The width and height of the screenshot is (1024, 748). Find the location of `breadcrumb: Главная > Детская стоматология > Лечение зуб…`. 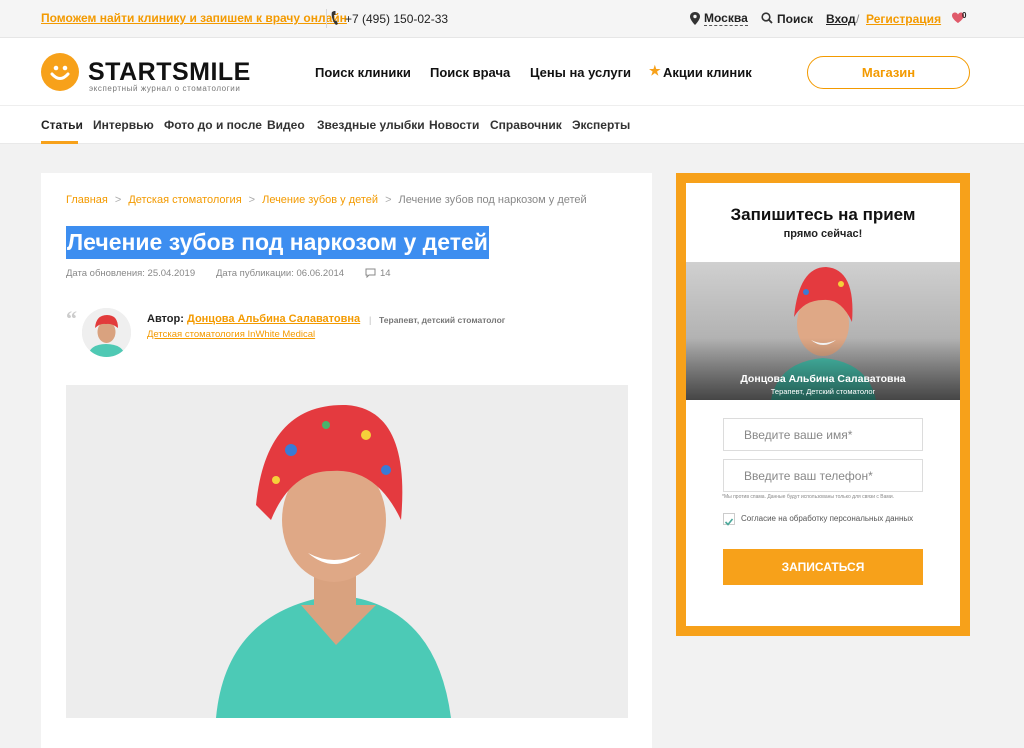

breadcrumb: Главная > Детская стоматология > Лечение зуб… is located at coordinates (326, 200).